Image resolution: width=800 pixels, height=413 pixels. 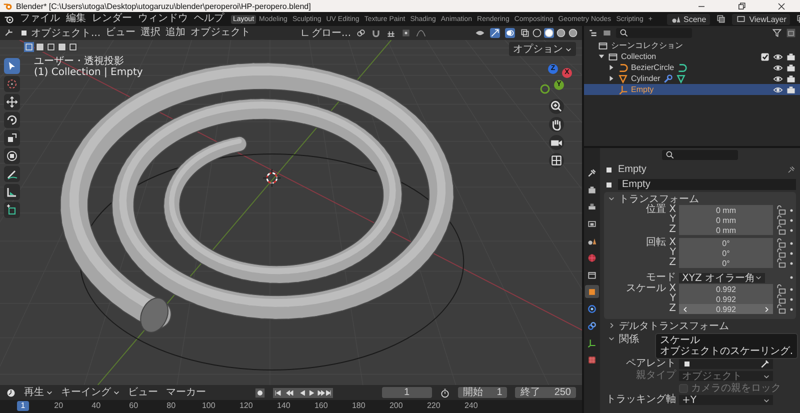 I want to click on frame-number: 80, so click(x=171, y=406).